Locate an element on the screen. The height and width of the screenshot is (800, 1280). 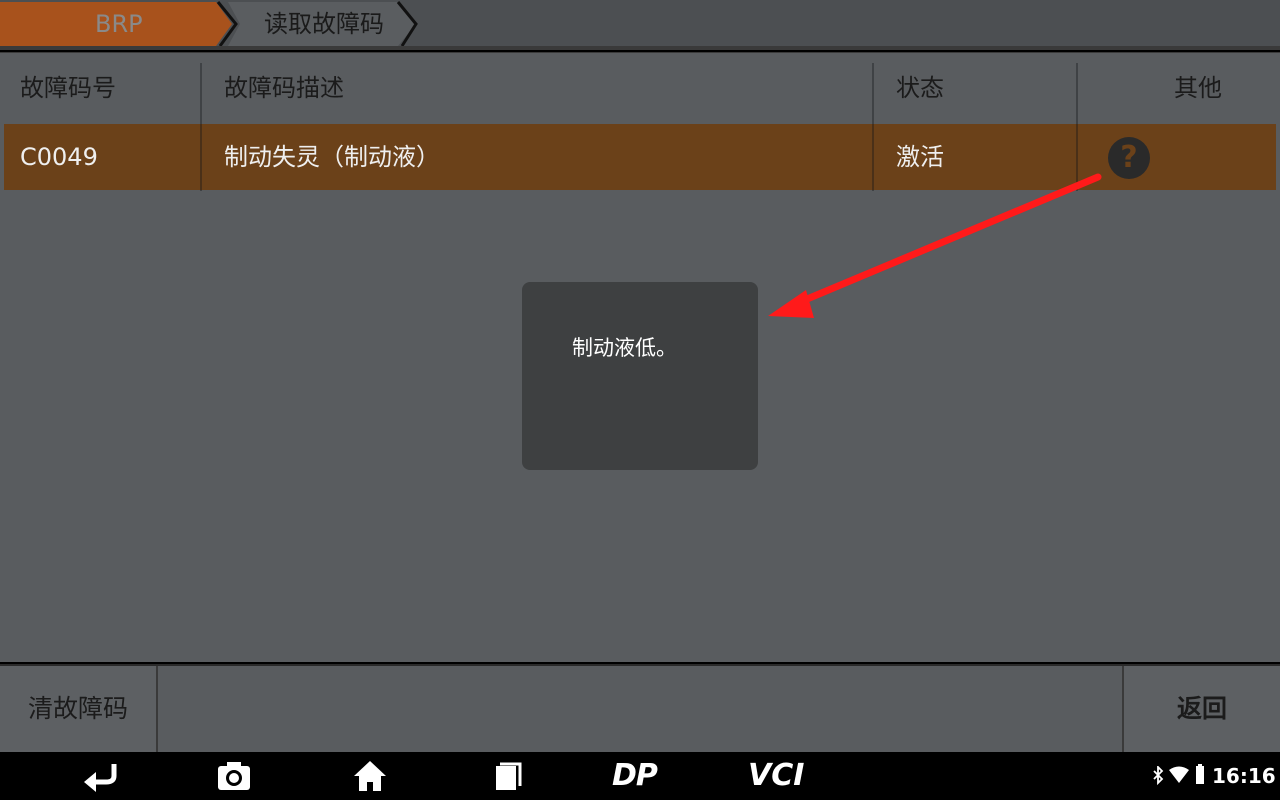
camera-icon is located at coordinates (234, 776).